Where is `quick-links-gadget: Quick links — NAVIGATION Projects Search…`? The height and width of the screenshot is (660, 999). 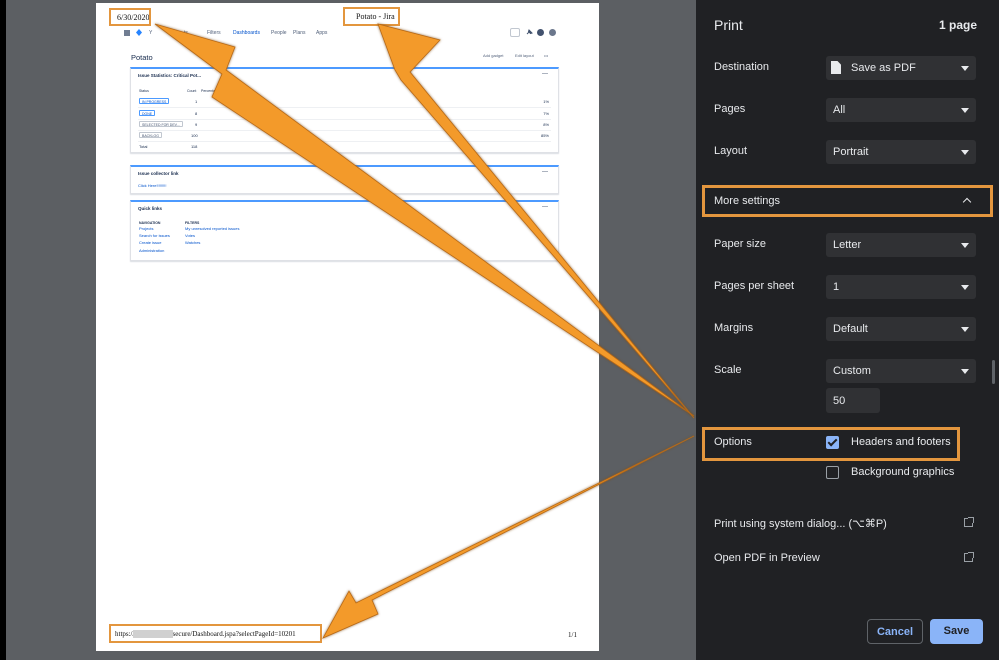
quick-links-gadget: Quick links — NAVIGATION Projects Search… is located at coordinates (344, 230).